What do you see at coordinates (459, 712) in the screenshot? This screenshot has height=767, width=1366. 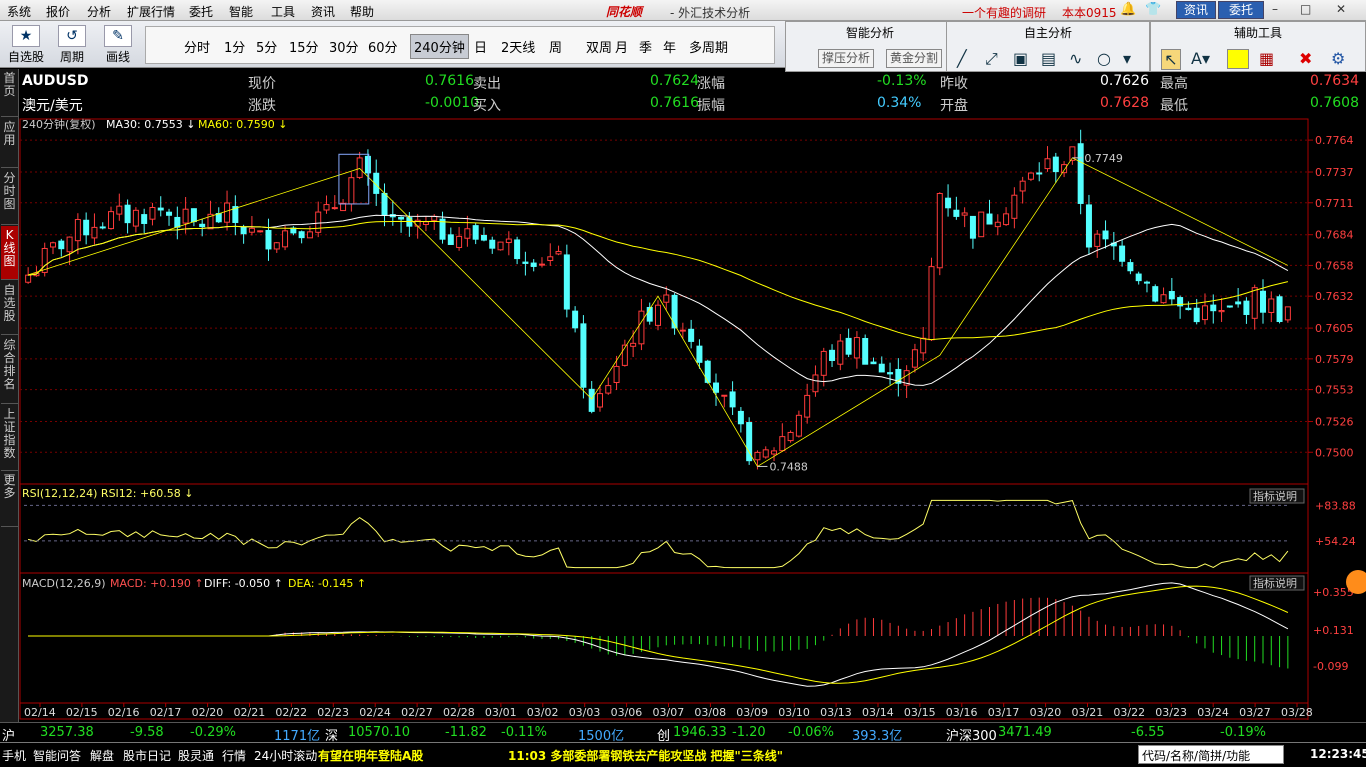 I see `x-tick-label: 02/28` at bounding box center [459, 712].